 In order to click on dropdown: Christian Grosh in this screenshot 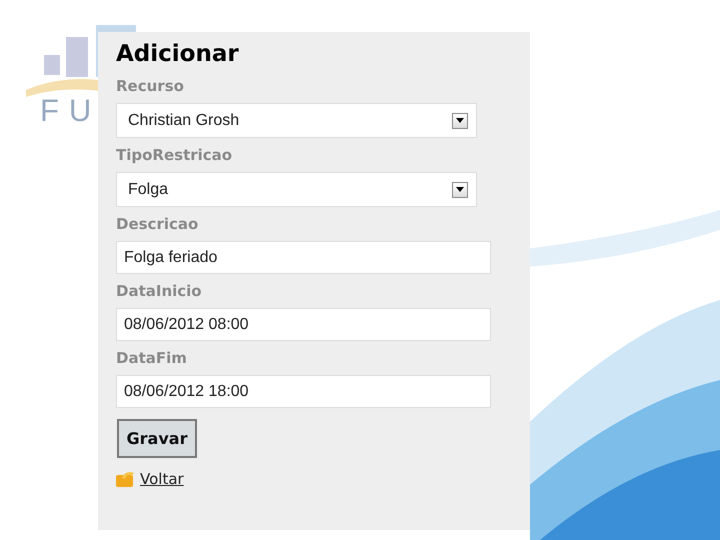, I will do `click(296, 120)`.